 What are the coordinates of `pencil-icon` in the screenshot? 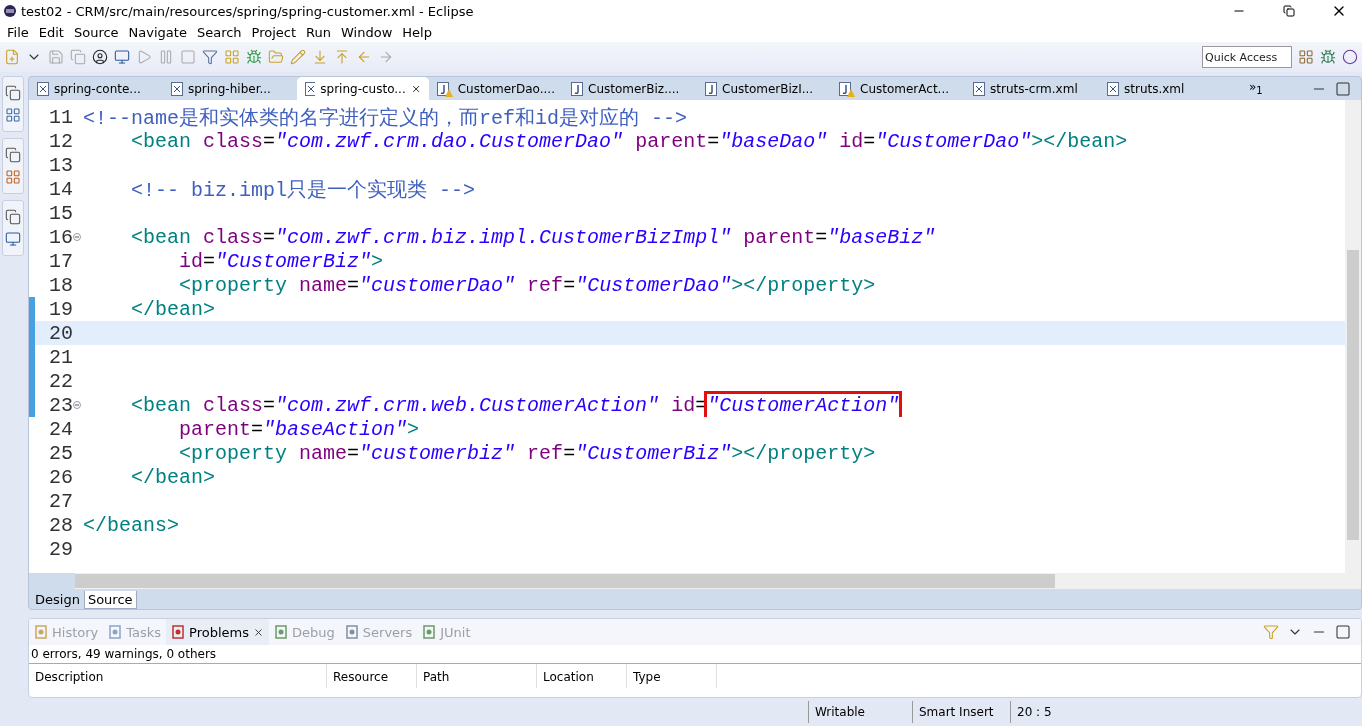 It's located at (298, 57).